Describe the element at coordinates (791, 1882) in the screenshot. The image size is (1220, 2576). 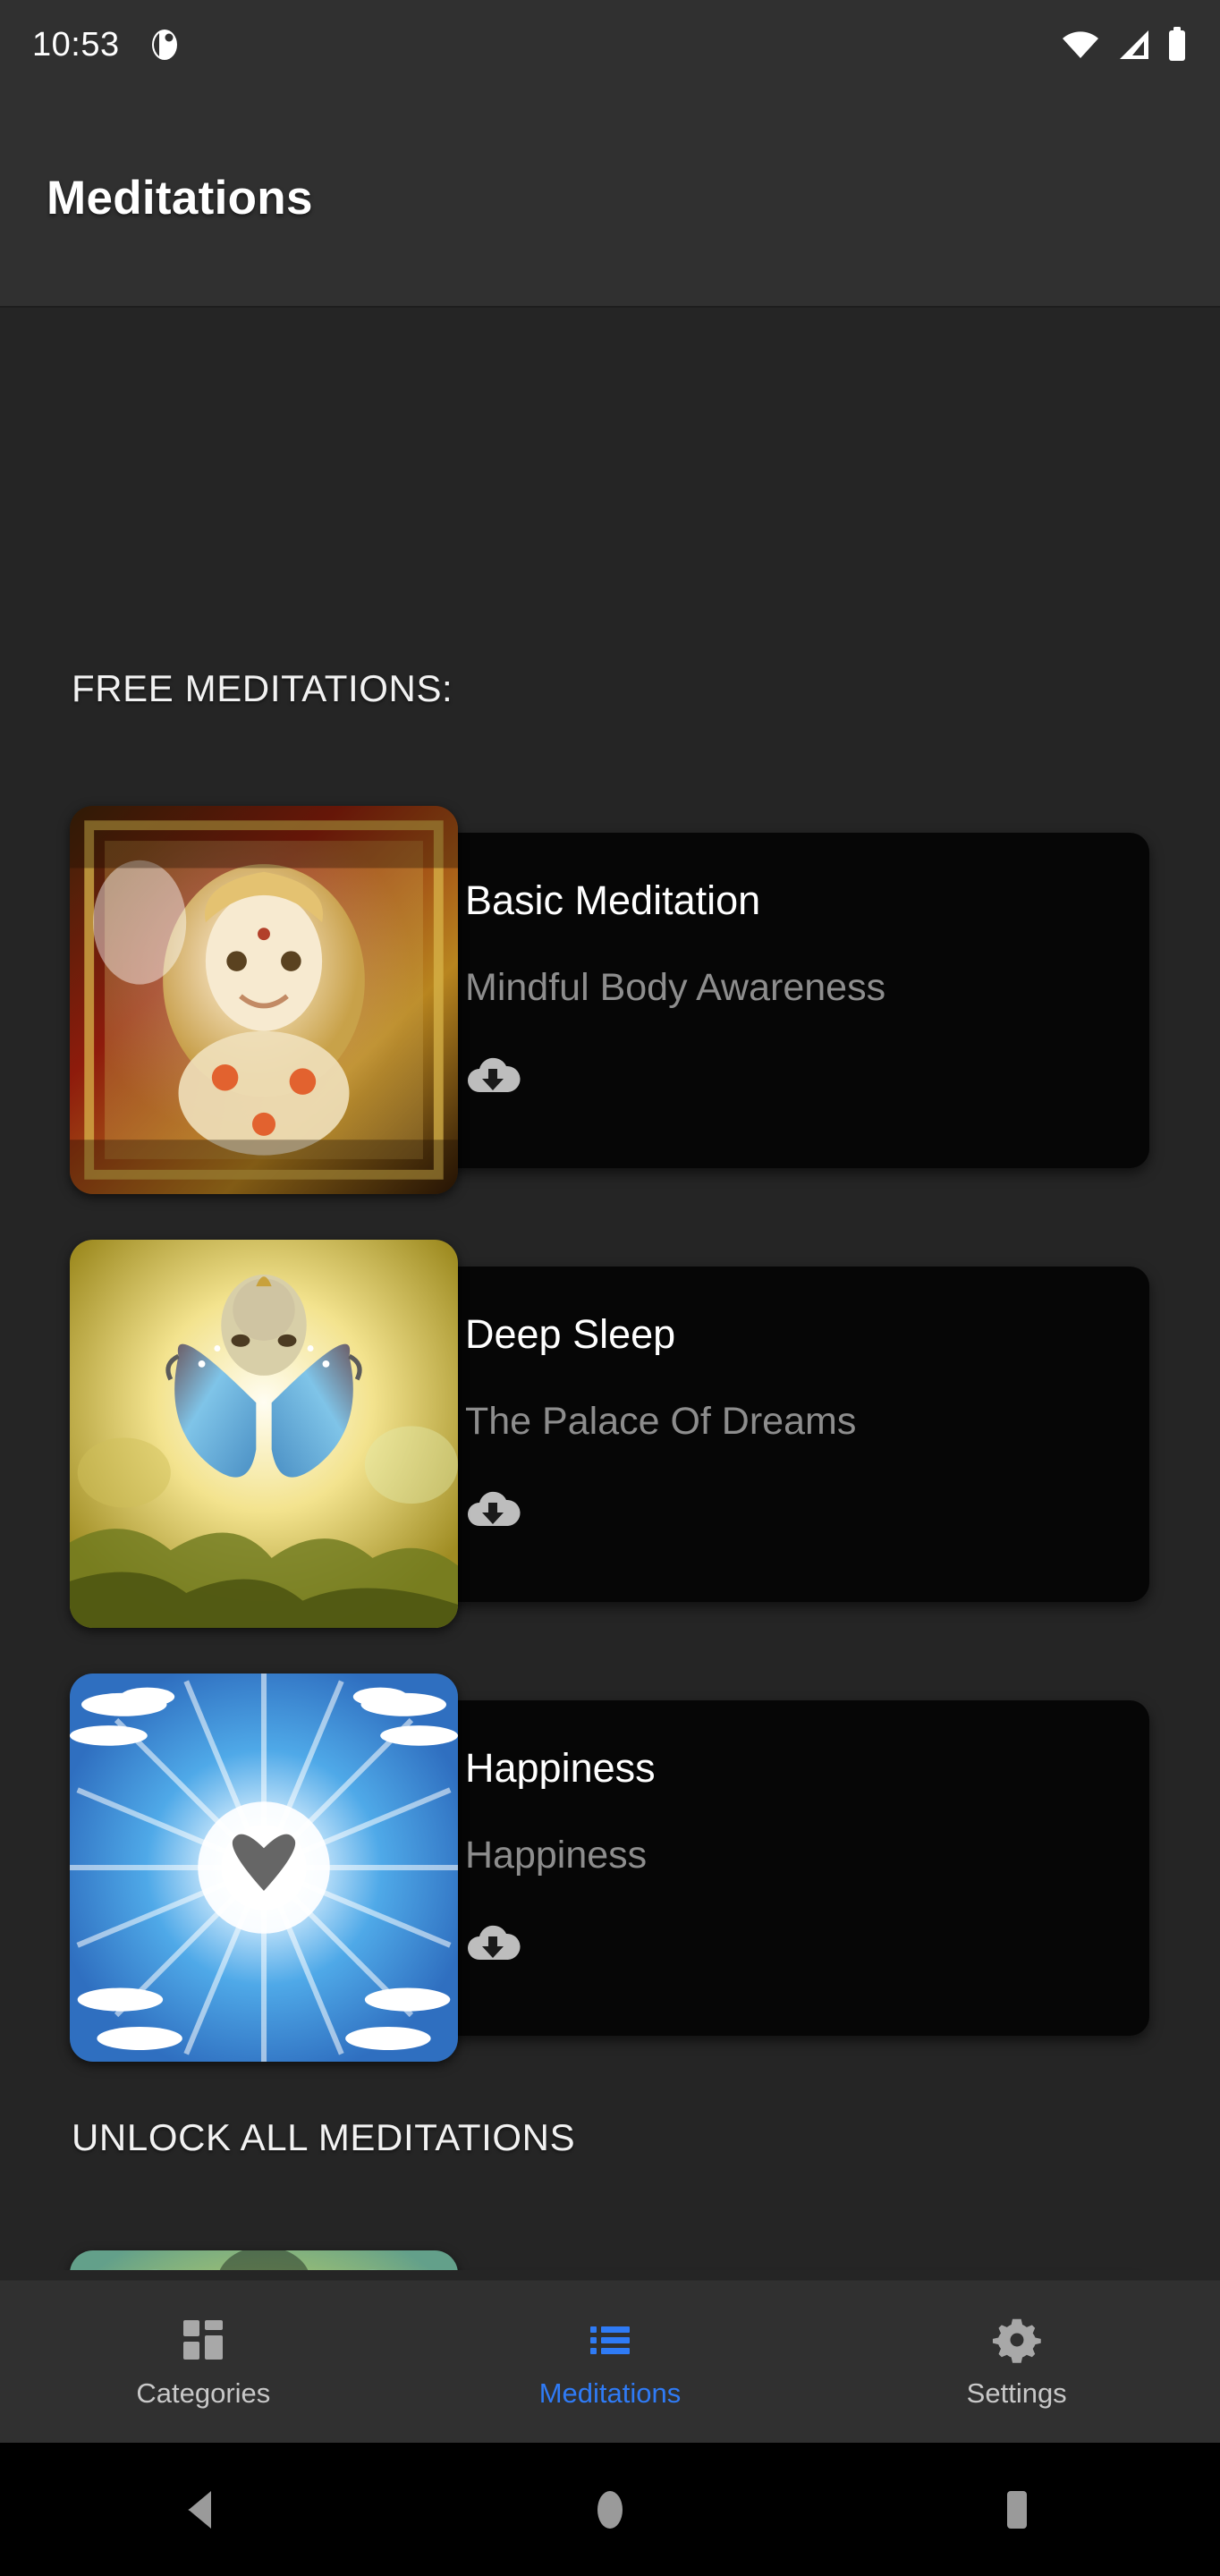
I see `meditation-card-body: Happiness Happiness` at that location.